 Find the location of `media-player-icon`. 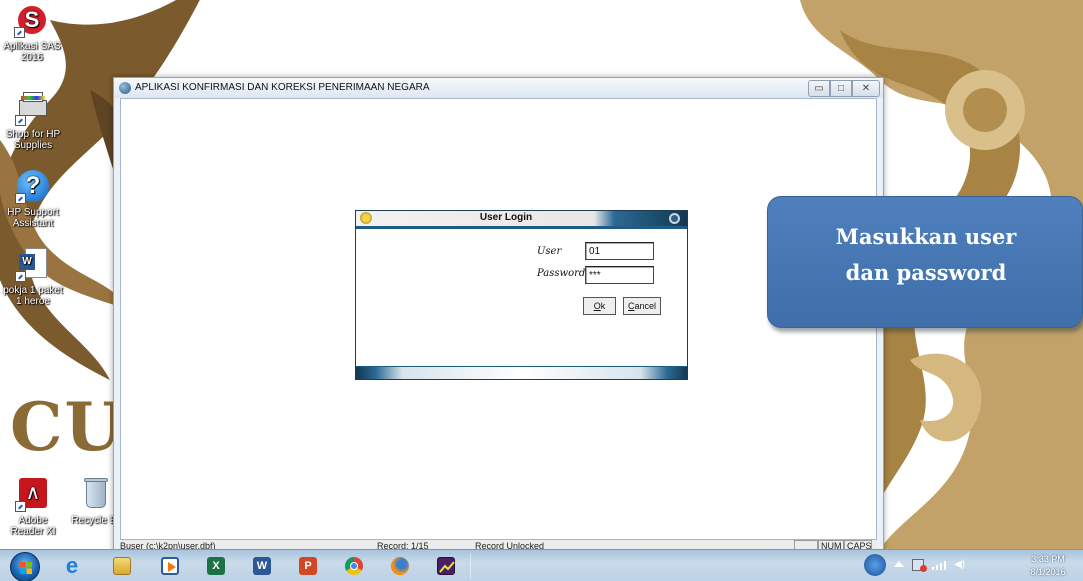

media-player-icon is located at coordinates (170, 566).